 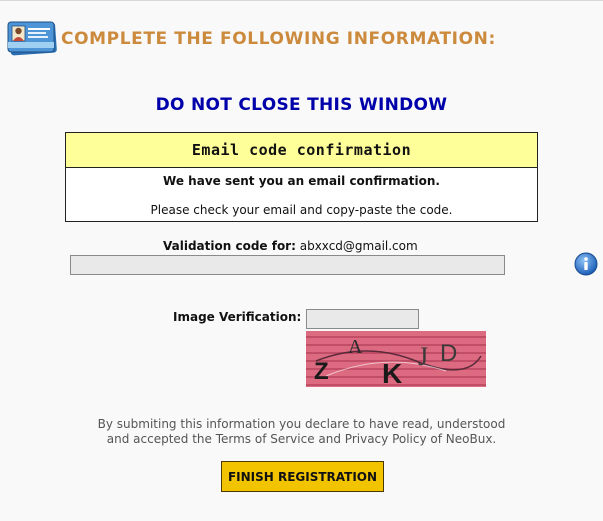 I want to click on image-verification-input, so click(x=362, y=319).